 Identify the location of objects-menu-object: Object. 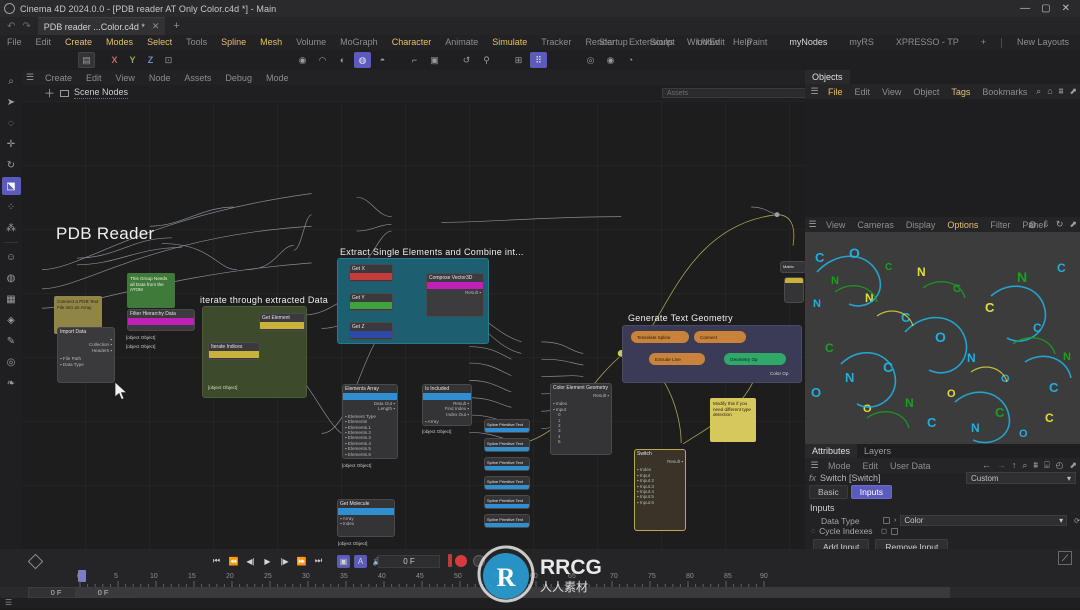
(926, 92).